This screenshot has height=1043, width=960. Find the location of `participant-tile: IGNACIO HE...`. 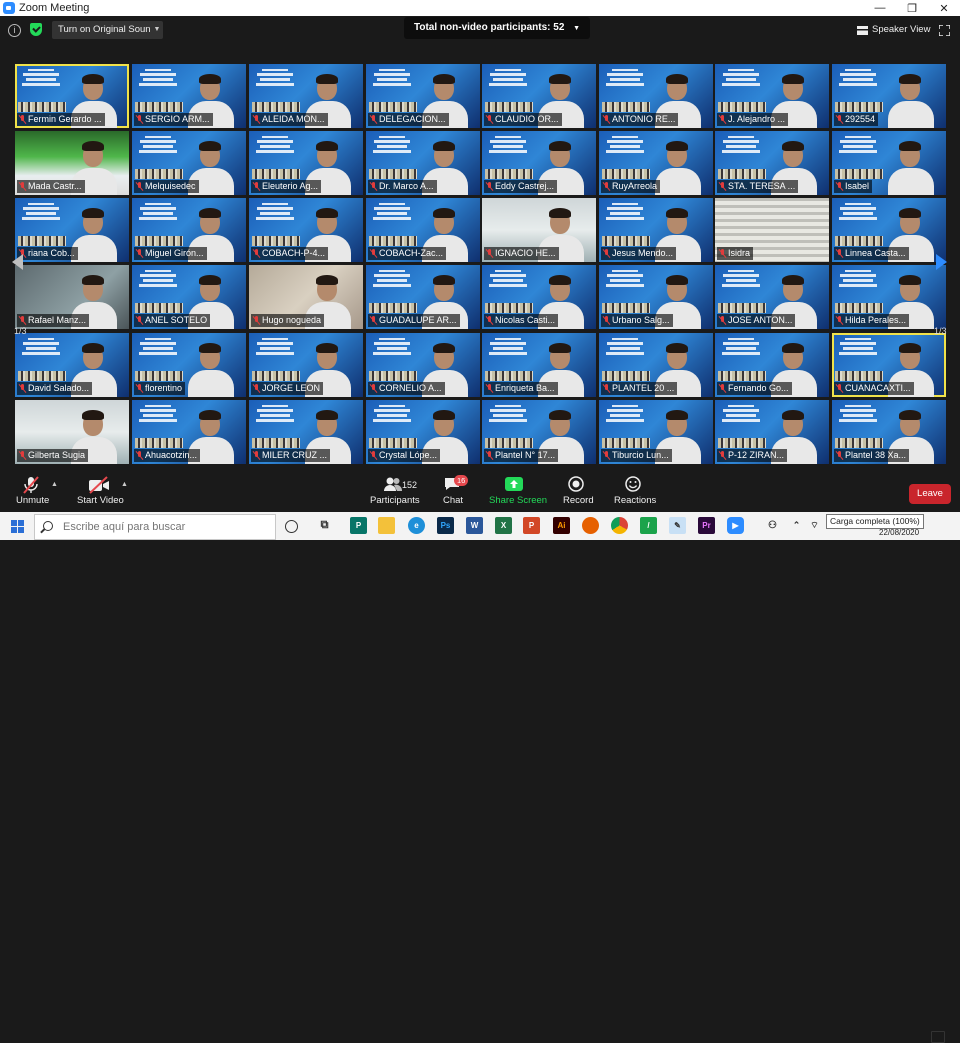

participant-tile: IGNACIO HE... is located at coordinates (539, 230).